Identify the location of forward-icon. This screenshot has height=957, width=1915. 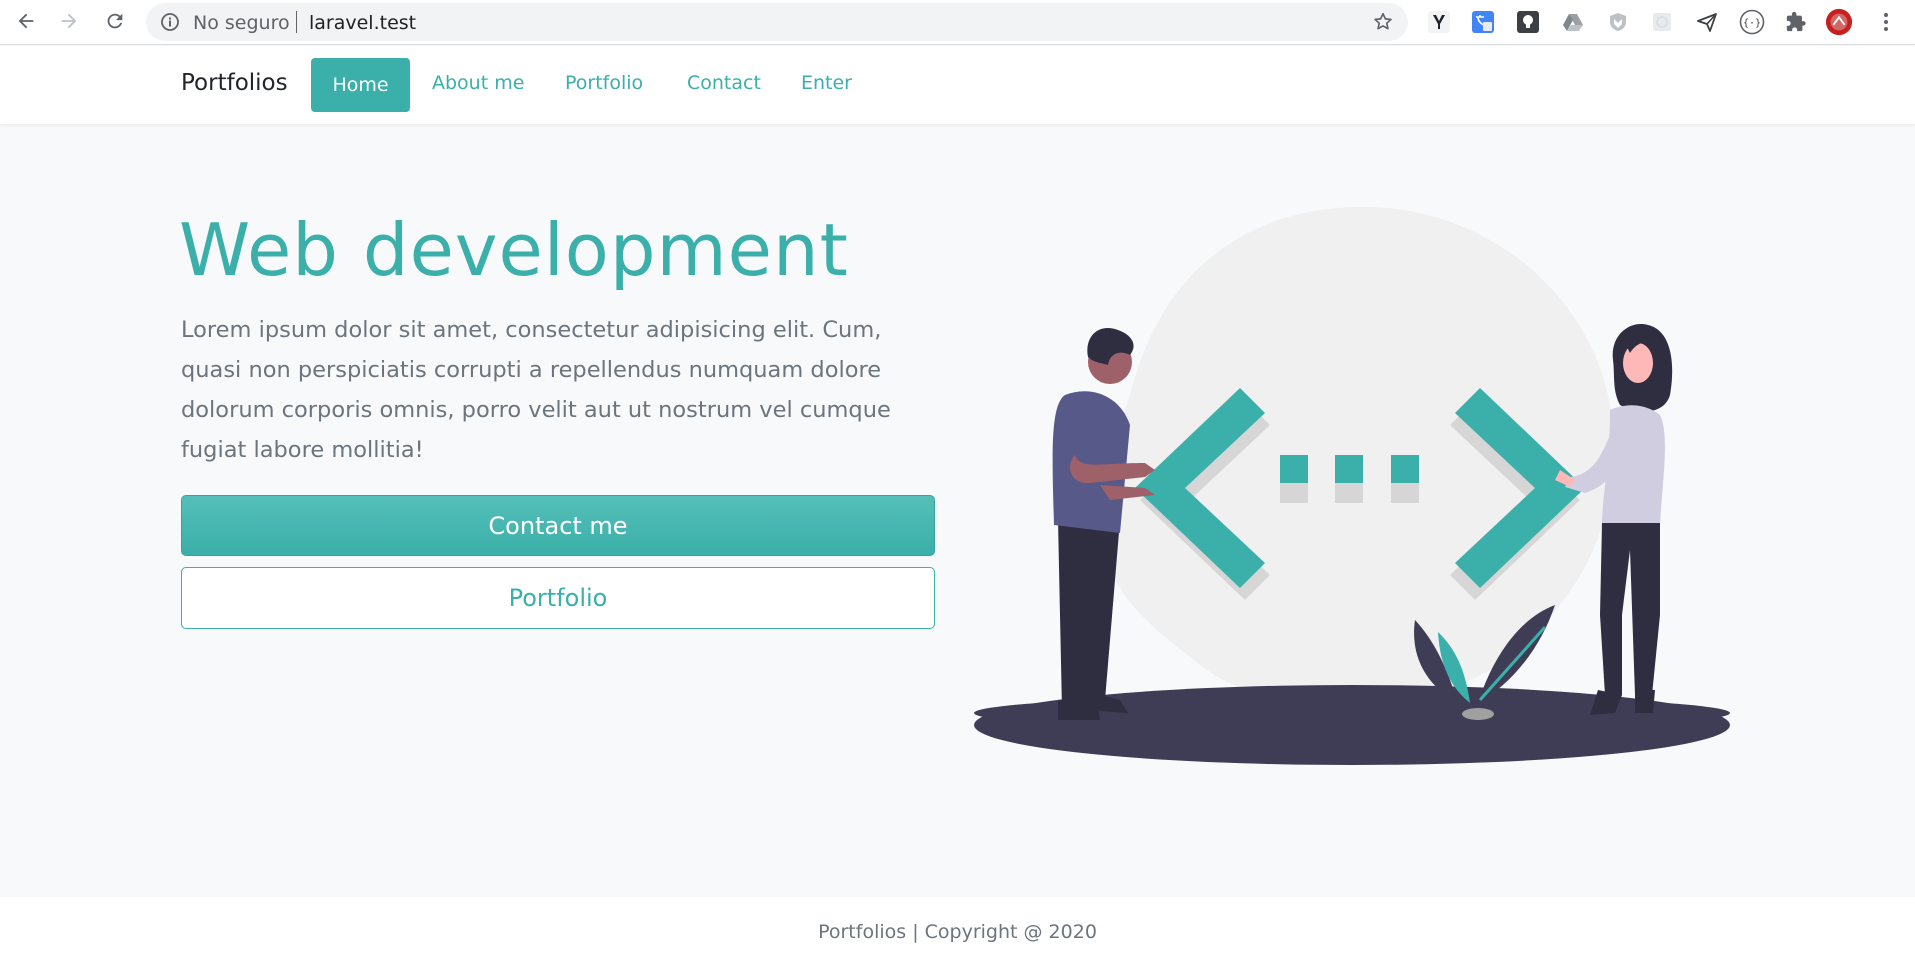
(69, 21).